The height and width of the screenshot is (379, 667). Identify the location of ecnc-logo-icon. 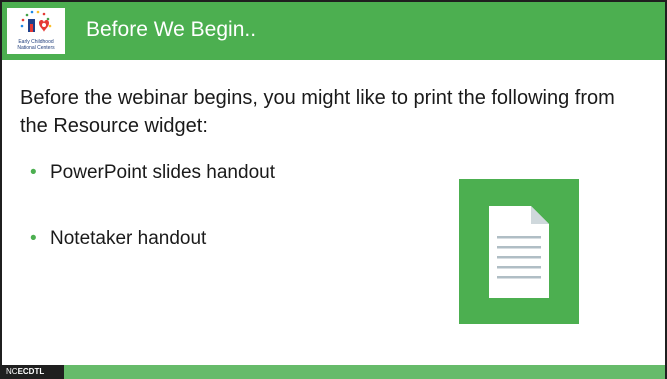
(36, 21).